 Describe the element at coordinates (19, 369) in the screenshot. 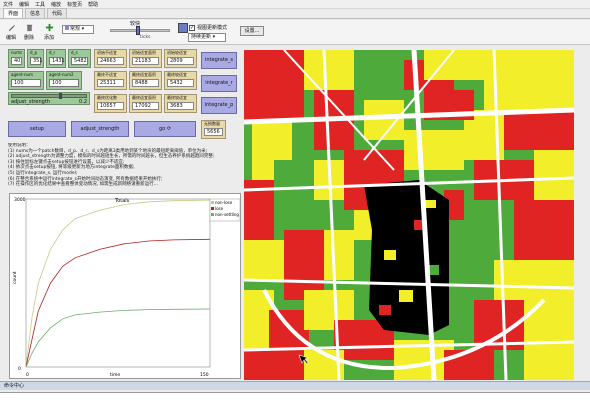

I see `y-min-label: 0` at that location.